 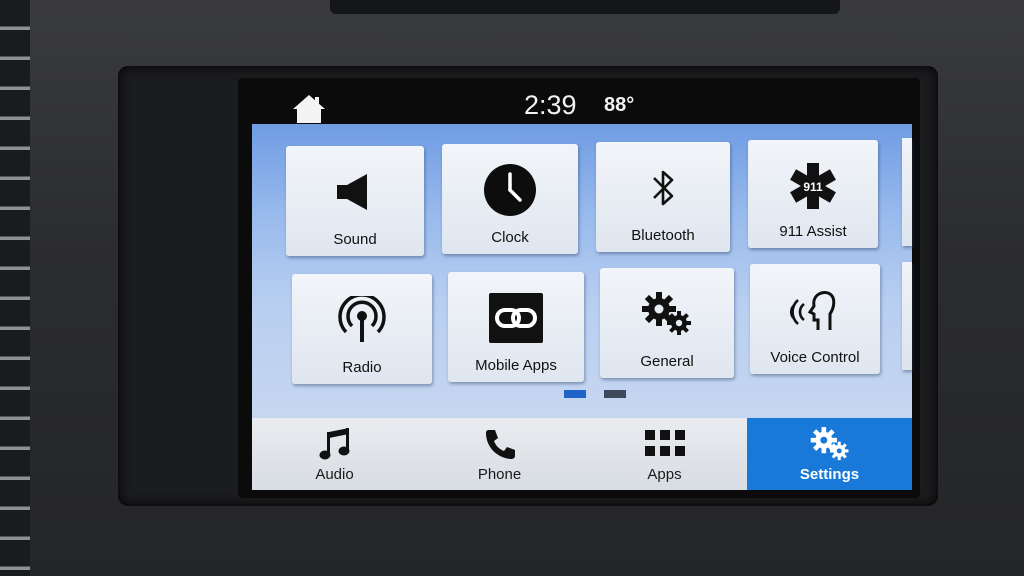 I want to click on radio-antenna-icon, so click(x=362, y=320).